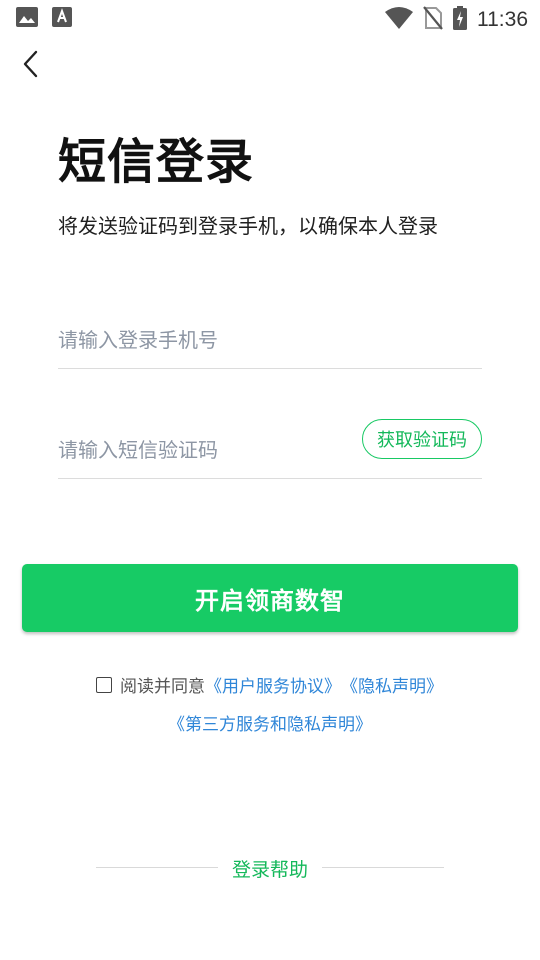  Describe the element at coordinates (248, 226) in the screenshot. I see `page-subtitle: 将发送验证码到登录手机，以确保本人登录` at that location.